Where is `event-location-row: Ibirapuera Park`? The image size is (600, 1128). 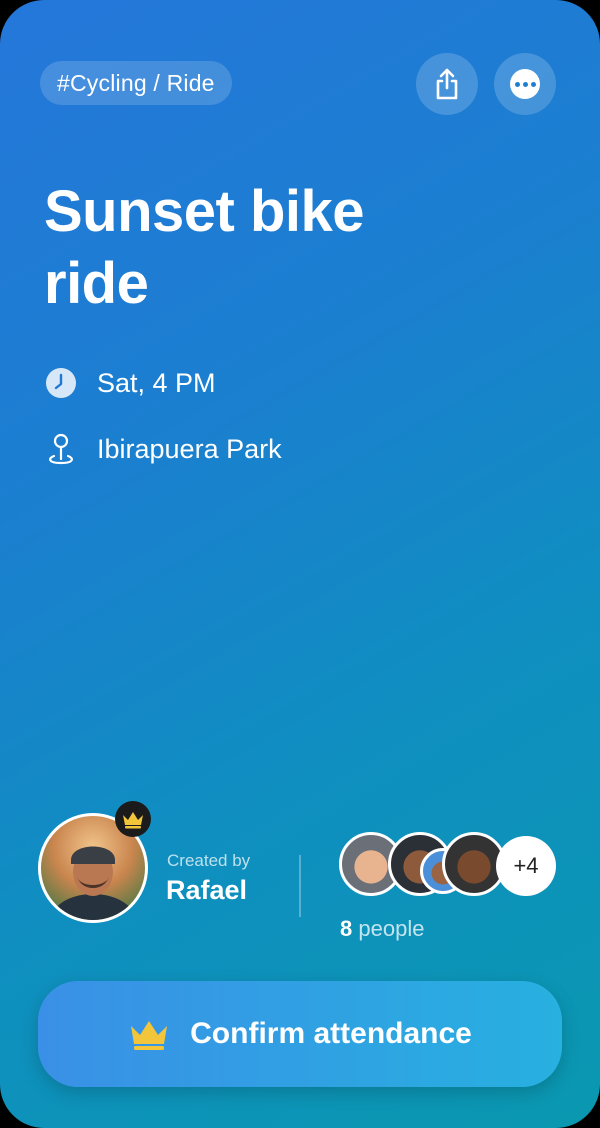
event-location-row: Ibirapuera Park is located at coordinates (163, 449).